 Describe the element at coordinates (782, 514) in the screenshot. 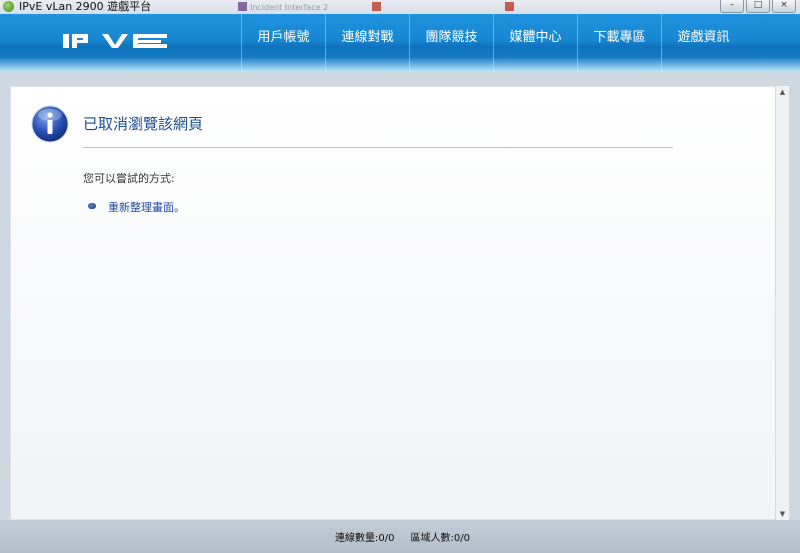

I see `scroll-down-arrow-icon: ▼` at that location.